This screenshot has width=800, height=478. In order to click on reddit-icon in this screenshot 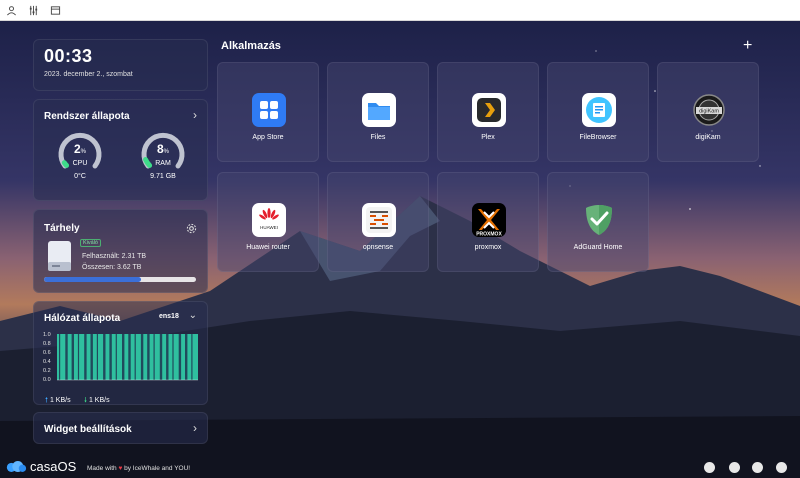, I will do `click(781, 467)`.